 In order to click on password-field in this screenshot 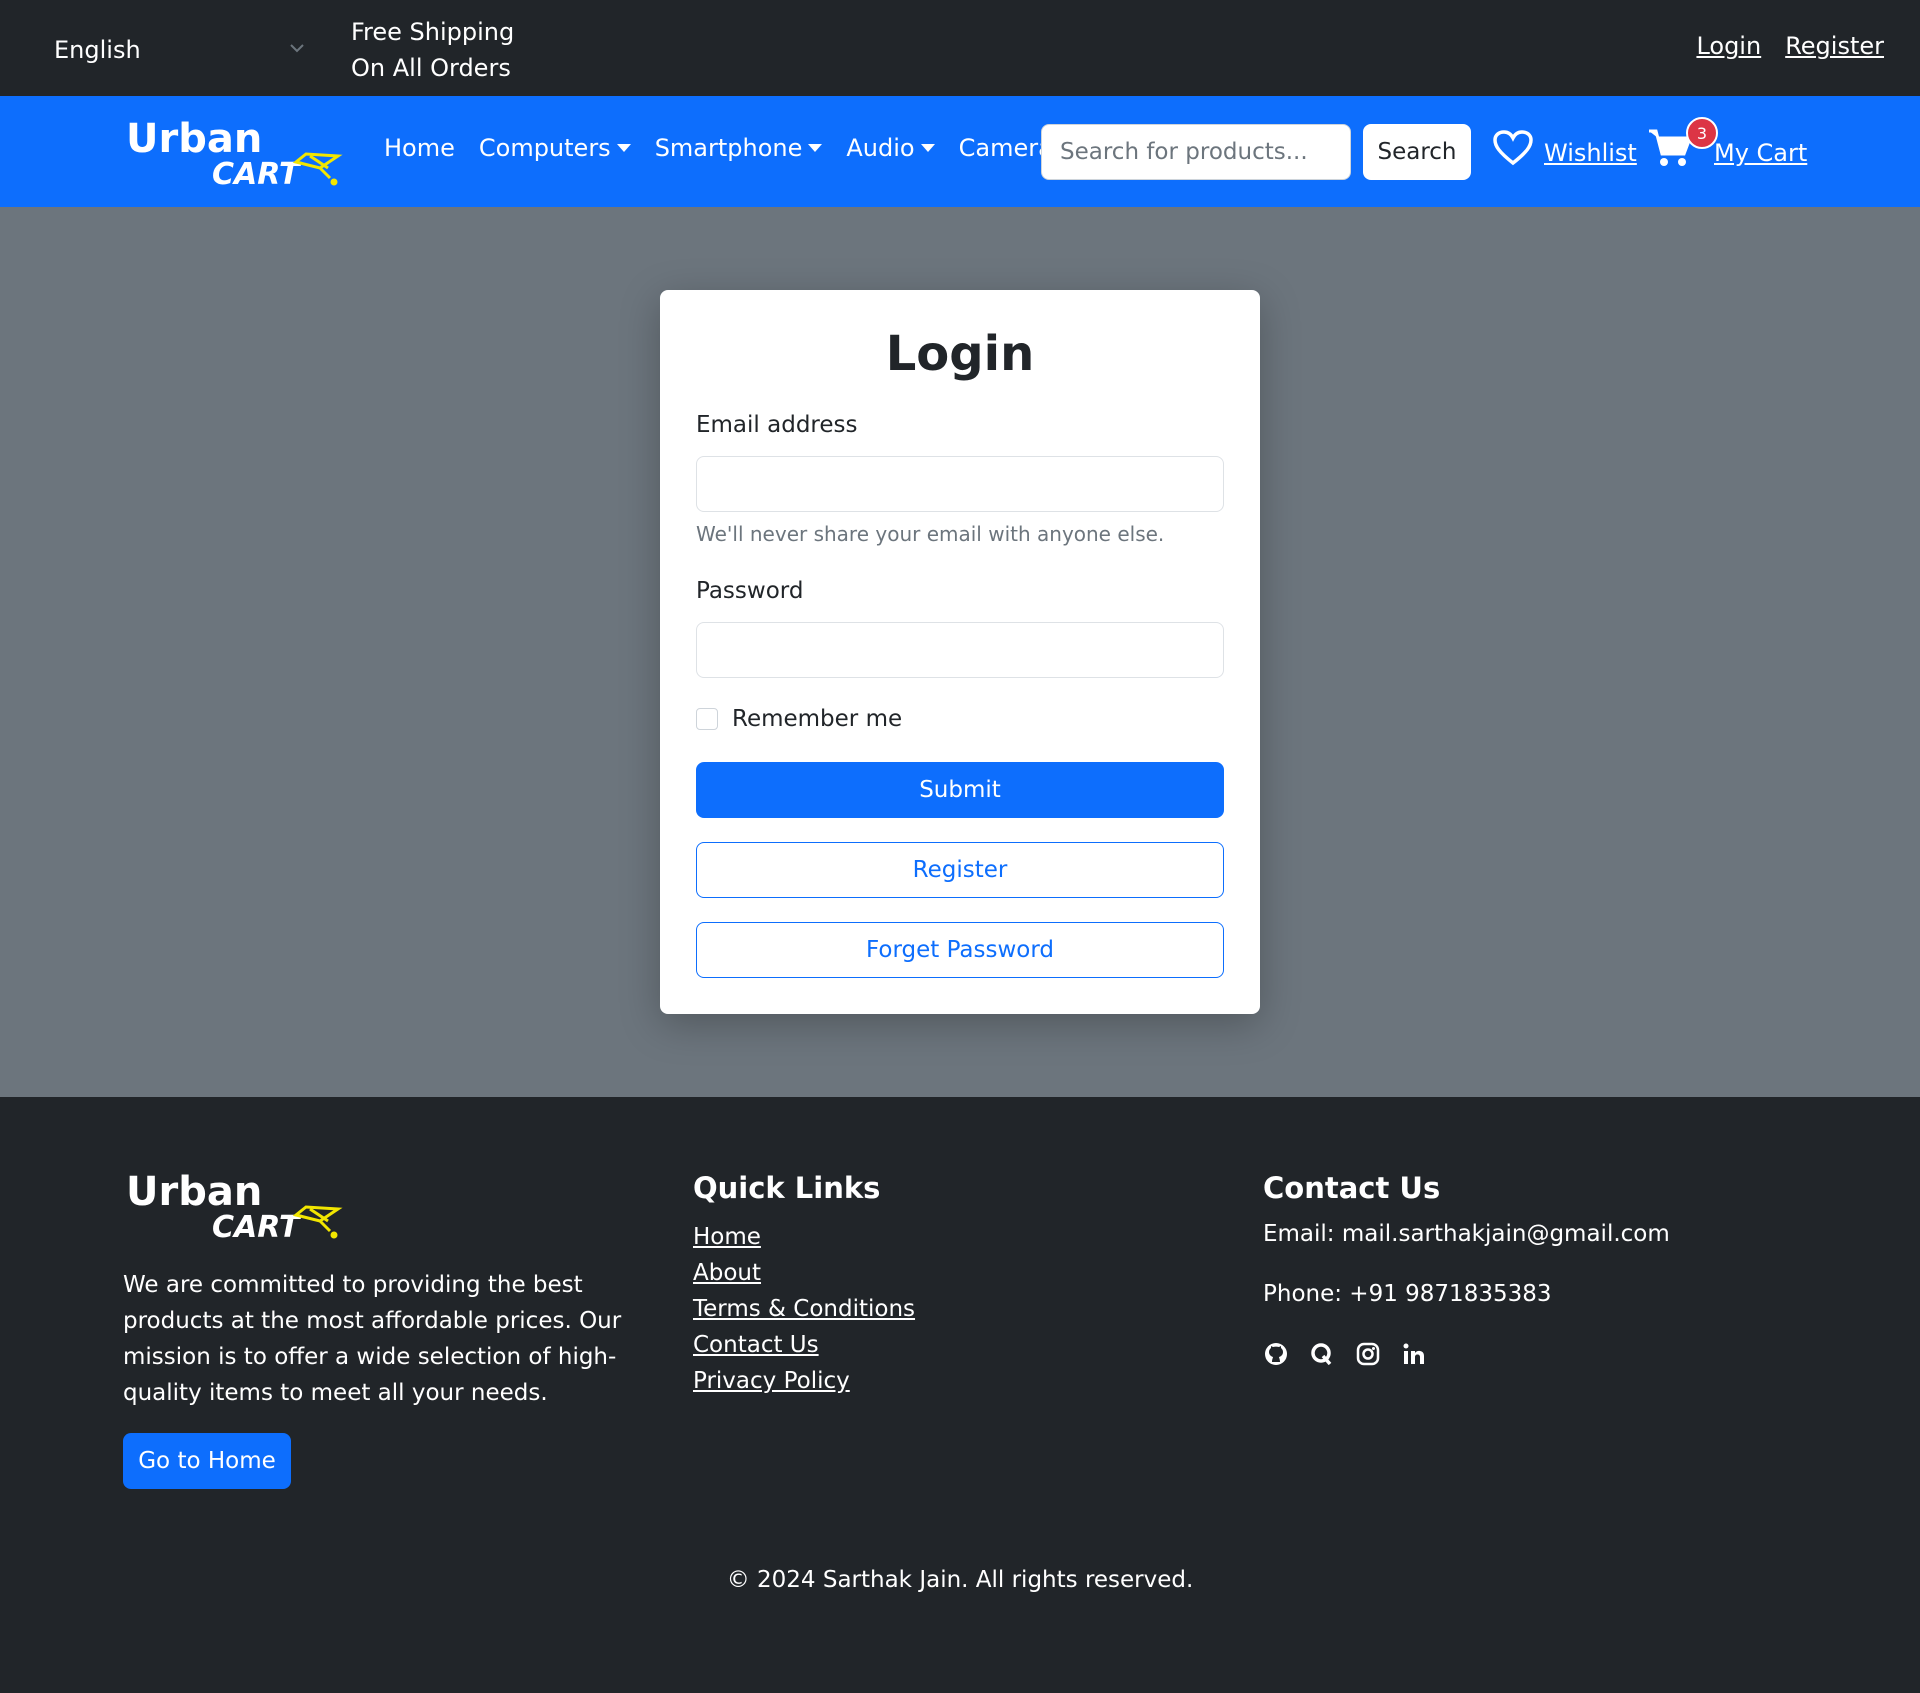, I will do `click(960, 650)`.